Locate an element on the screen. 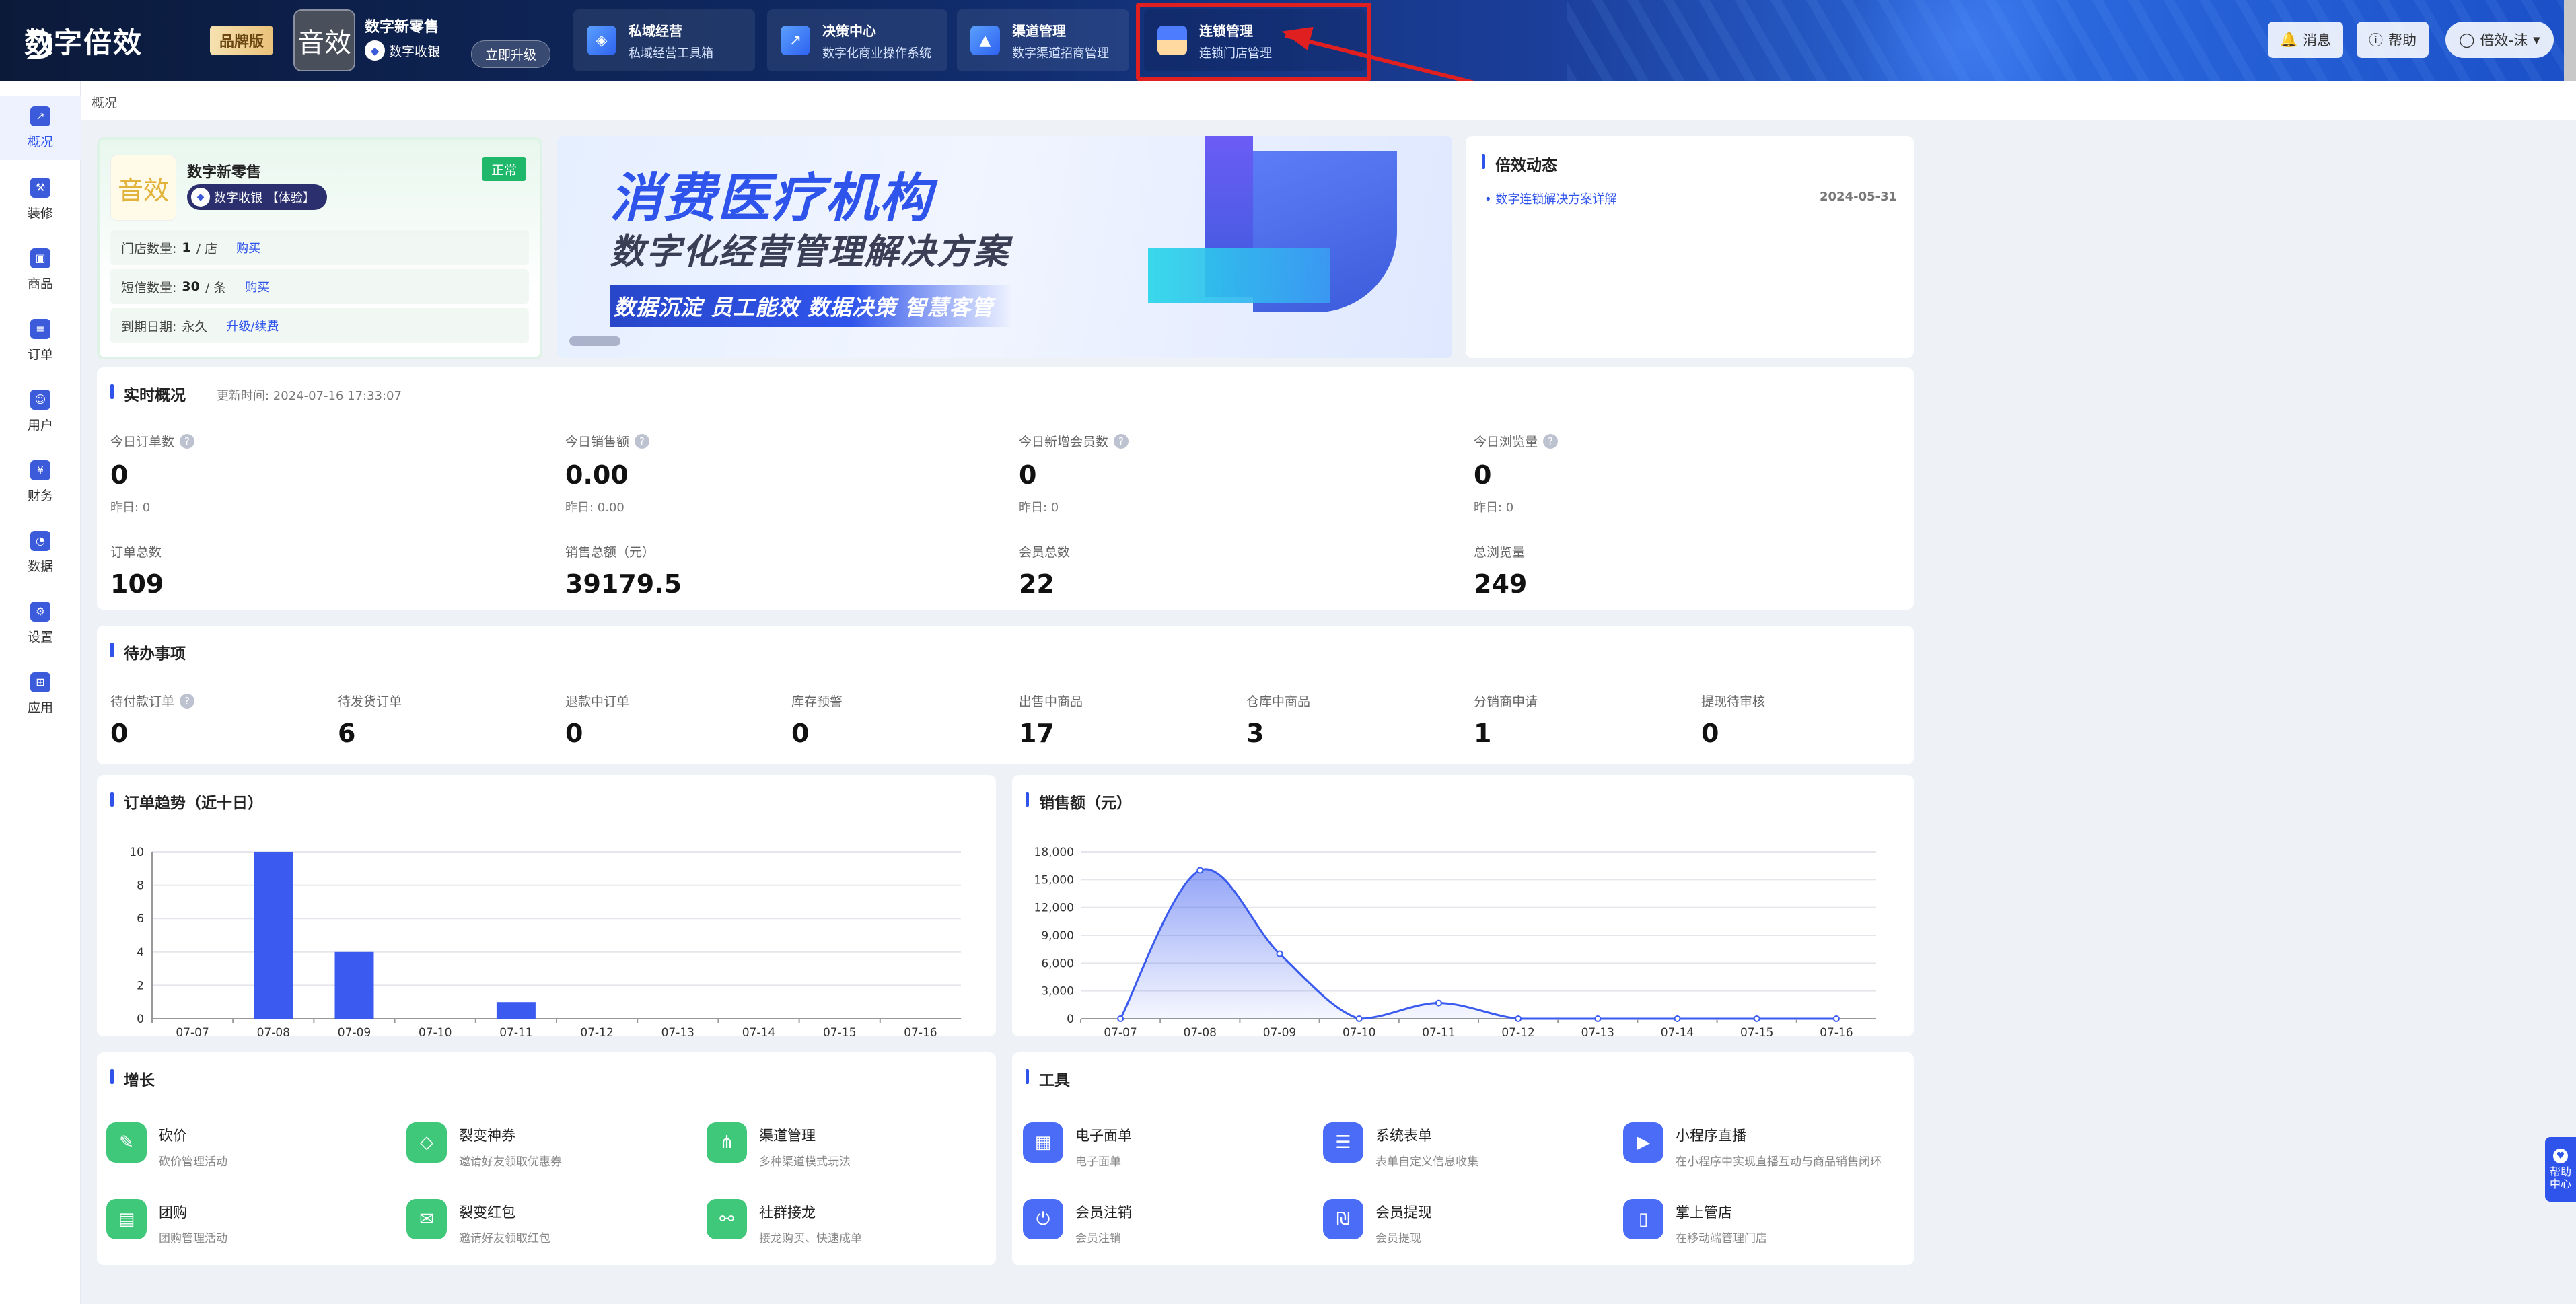 The height and width of the screenshot is (1304, 2576). todo-value: 1 is located at coordinates (1482, 733).